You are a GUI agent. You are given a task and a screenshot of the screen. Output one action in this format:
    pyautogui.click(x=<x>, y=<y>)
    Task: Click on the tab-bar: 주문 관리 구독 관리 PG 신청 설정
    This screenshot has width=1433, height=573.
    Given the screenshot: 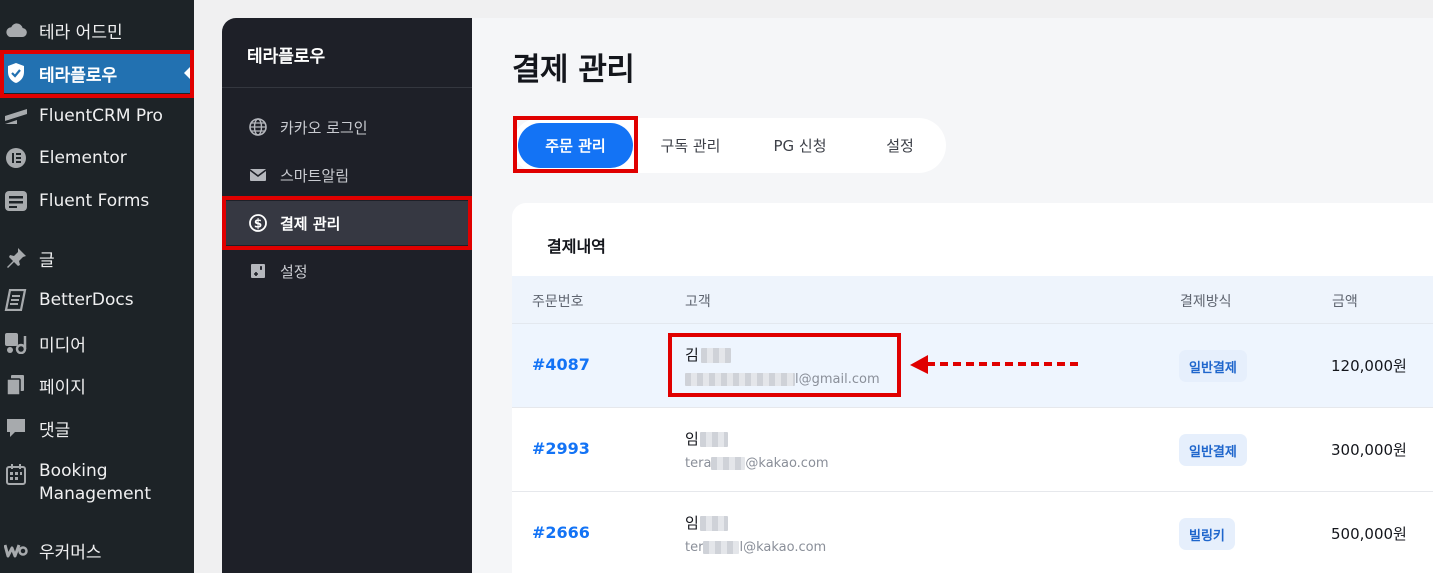 What is the action you would take?
    pyautogui.click(x=729, y=145)
    